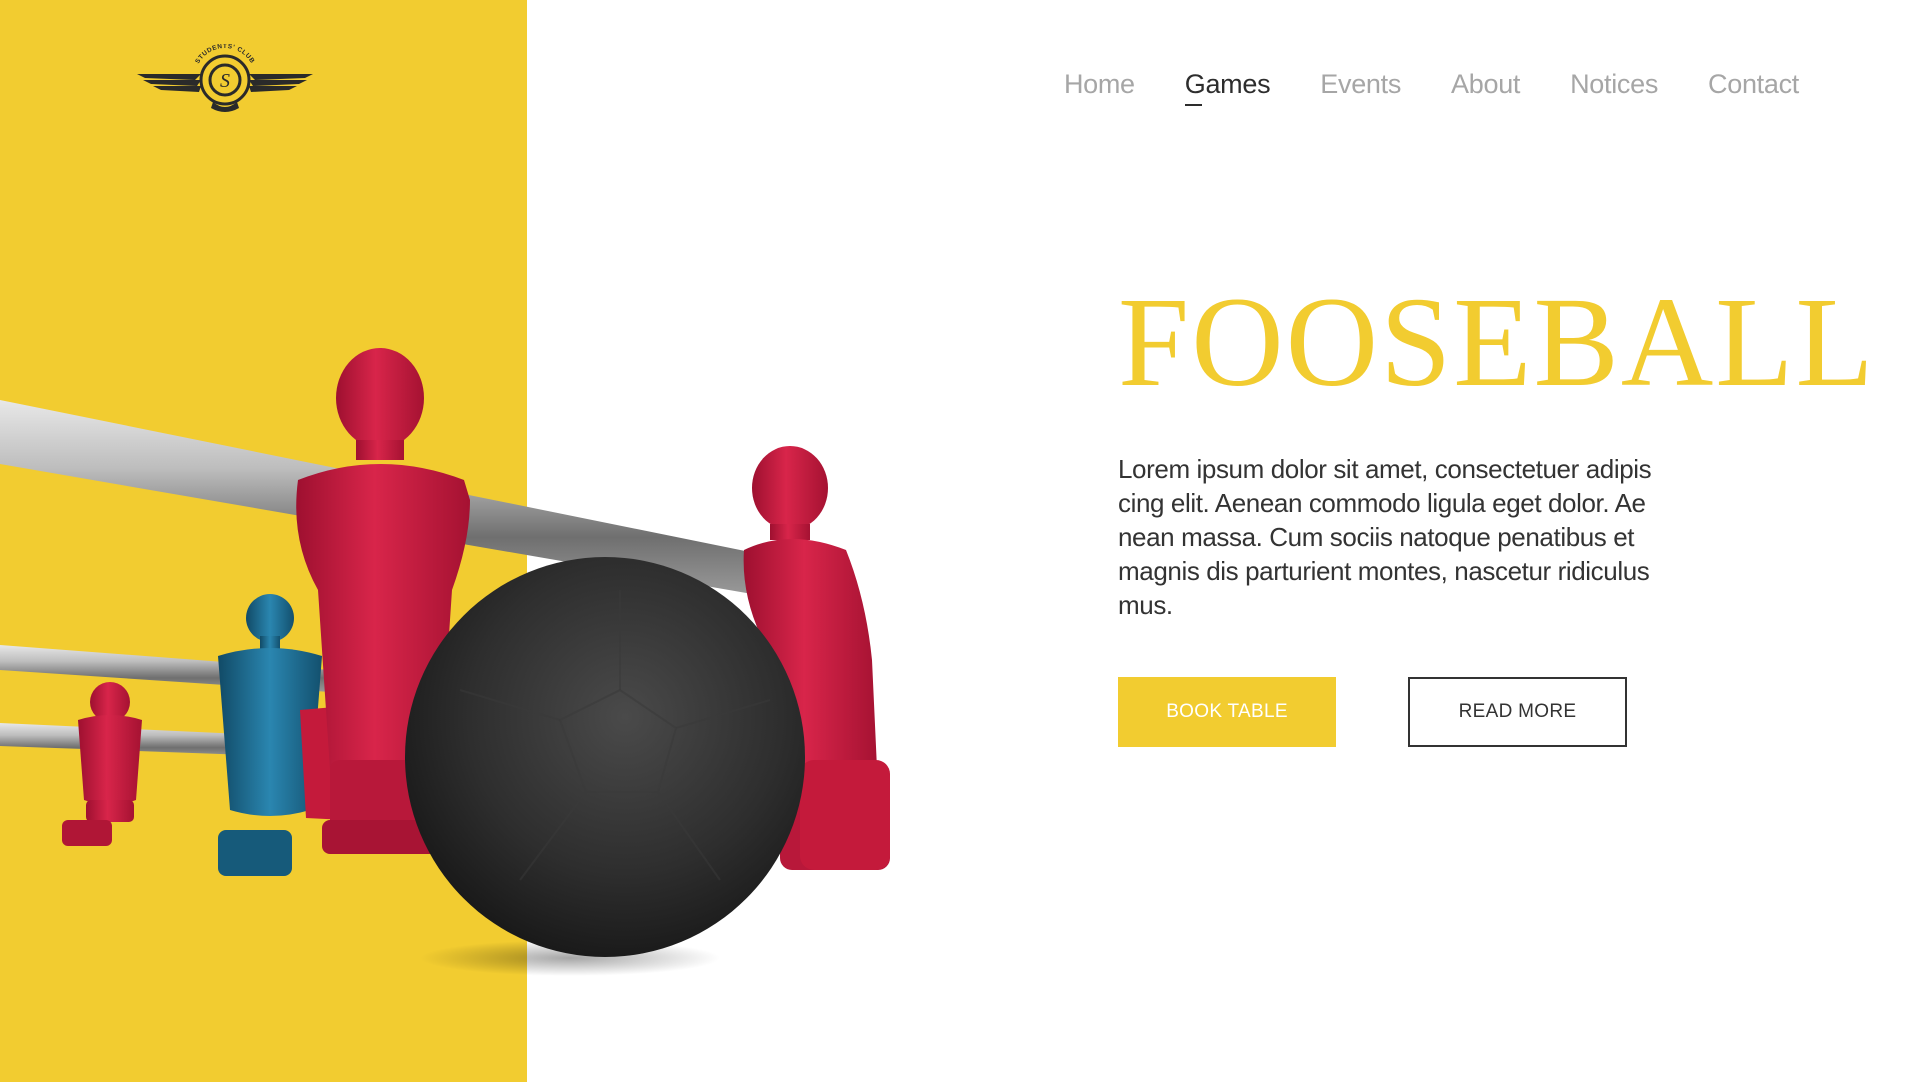 Image resolution: width=1921 pixels, height=1082 pixels. I want to click on winged-emblem-icon: S STUDENTS' CLUB, so click(225, 78).